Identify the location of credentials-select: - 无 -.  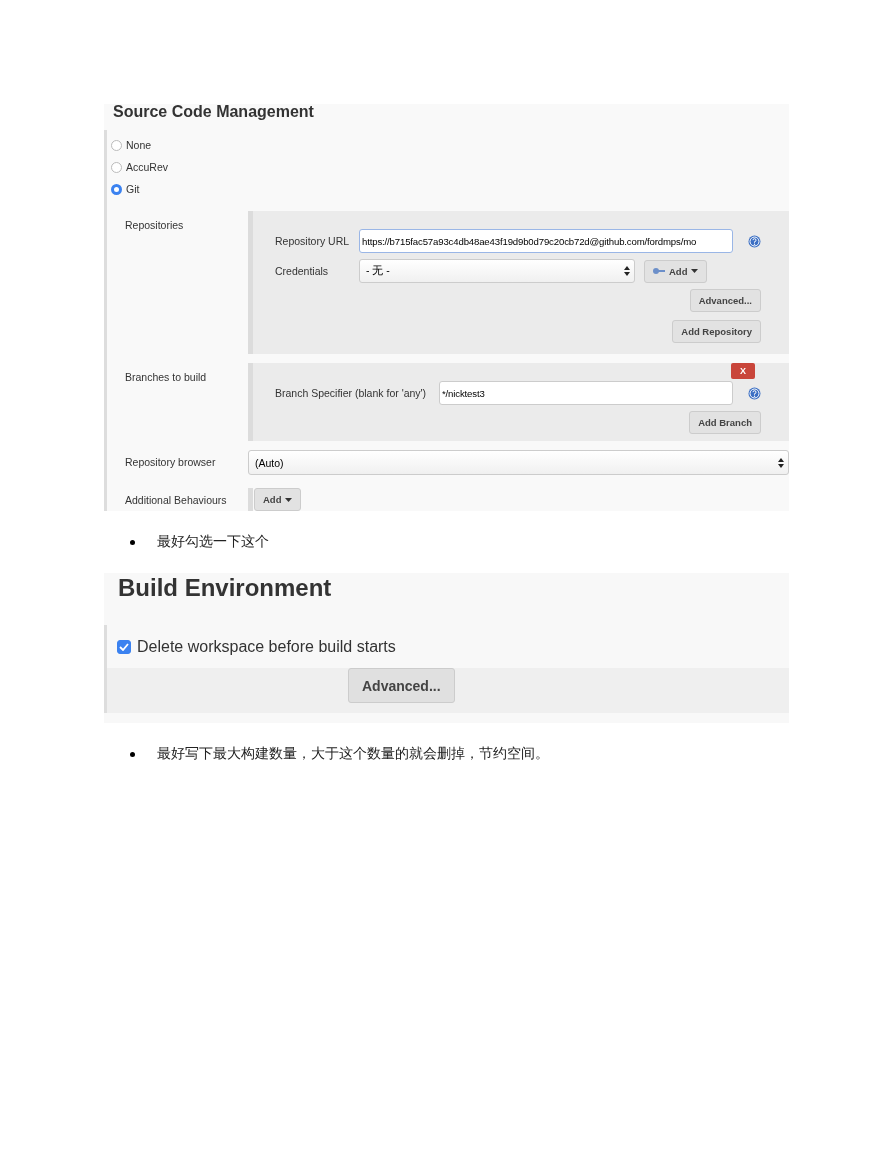
(497, 271).